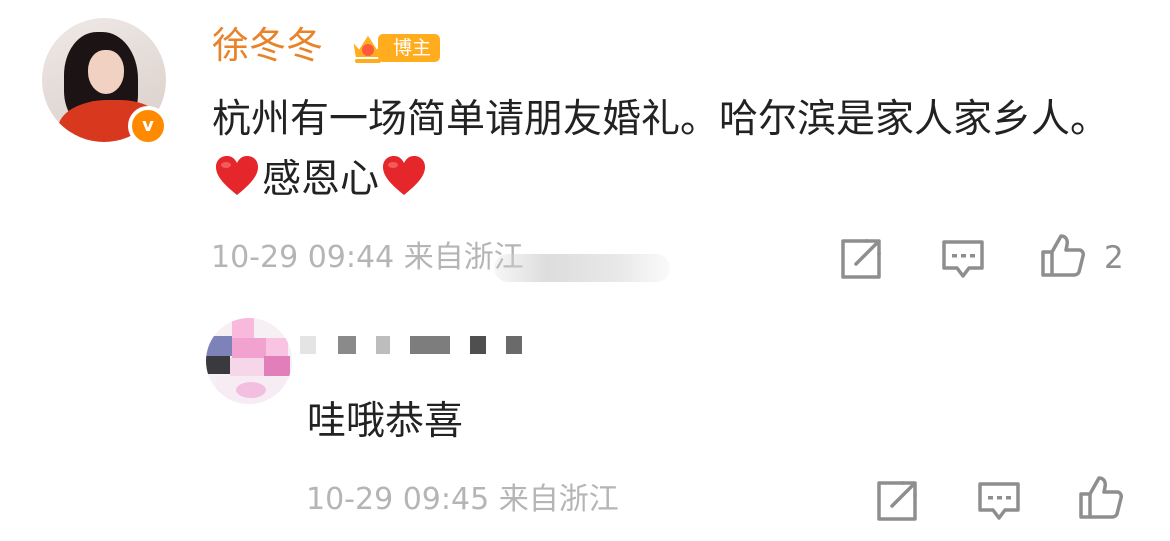  Describe the element at coordinates (558, 499) in the screenshot. I see `reply-location: 来自浙江` at that location.